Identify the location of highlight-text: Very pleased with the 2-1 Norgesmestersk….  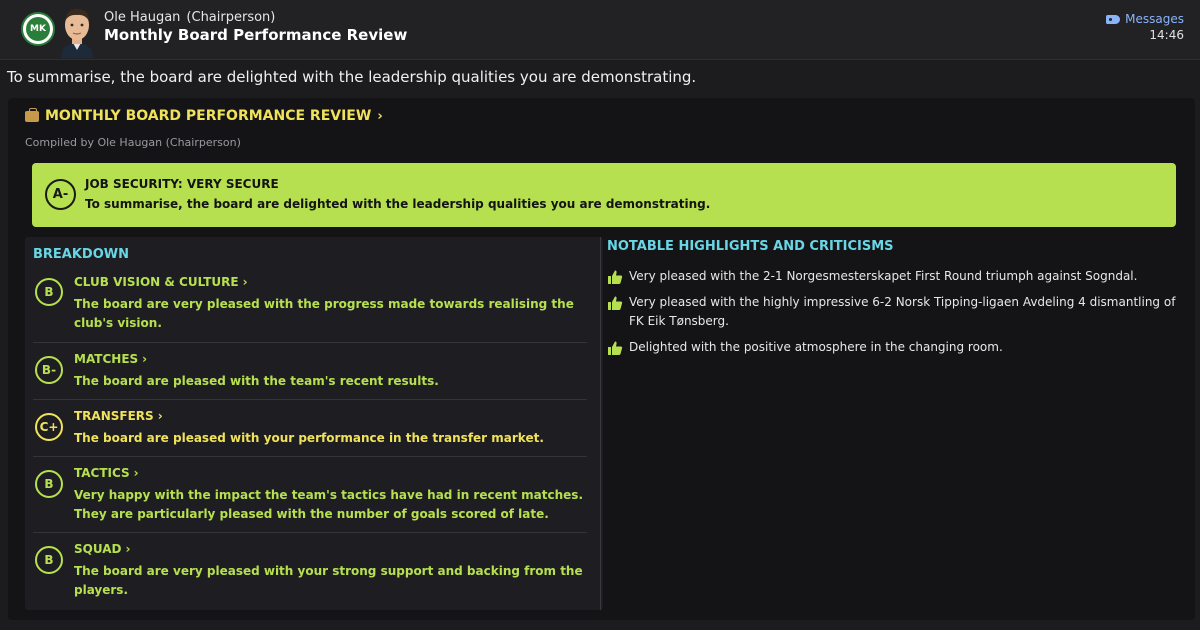
(883, 276).